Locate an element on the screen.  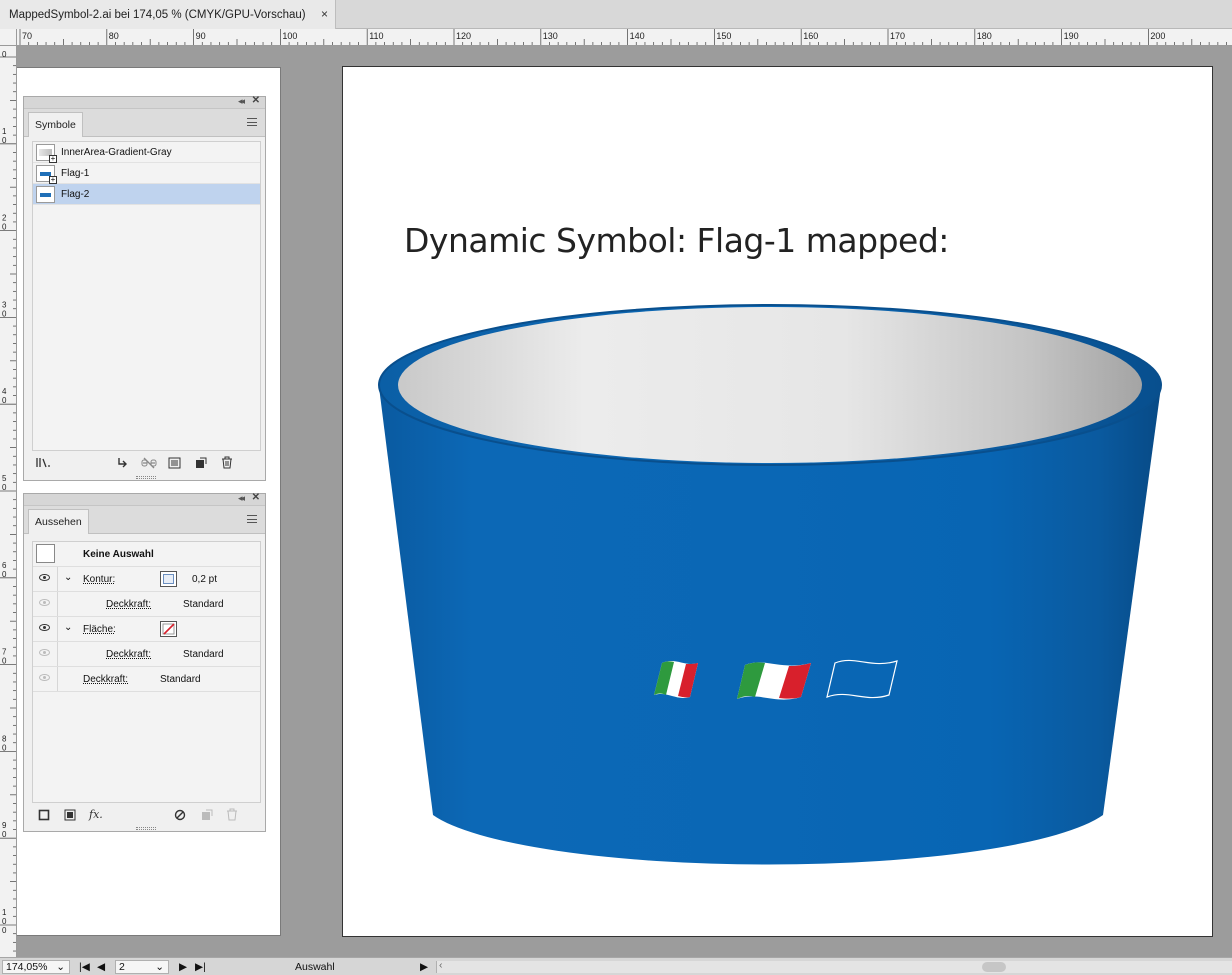
artboard-heading: Dynamic Symbol: Flag-1 mapped: is located at coordinates (676, 240).